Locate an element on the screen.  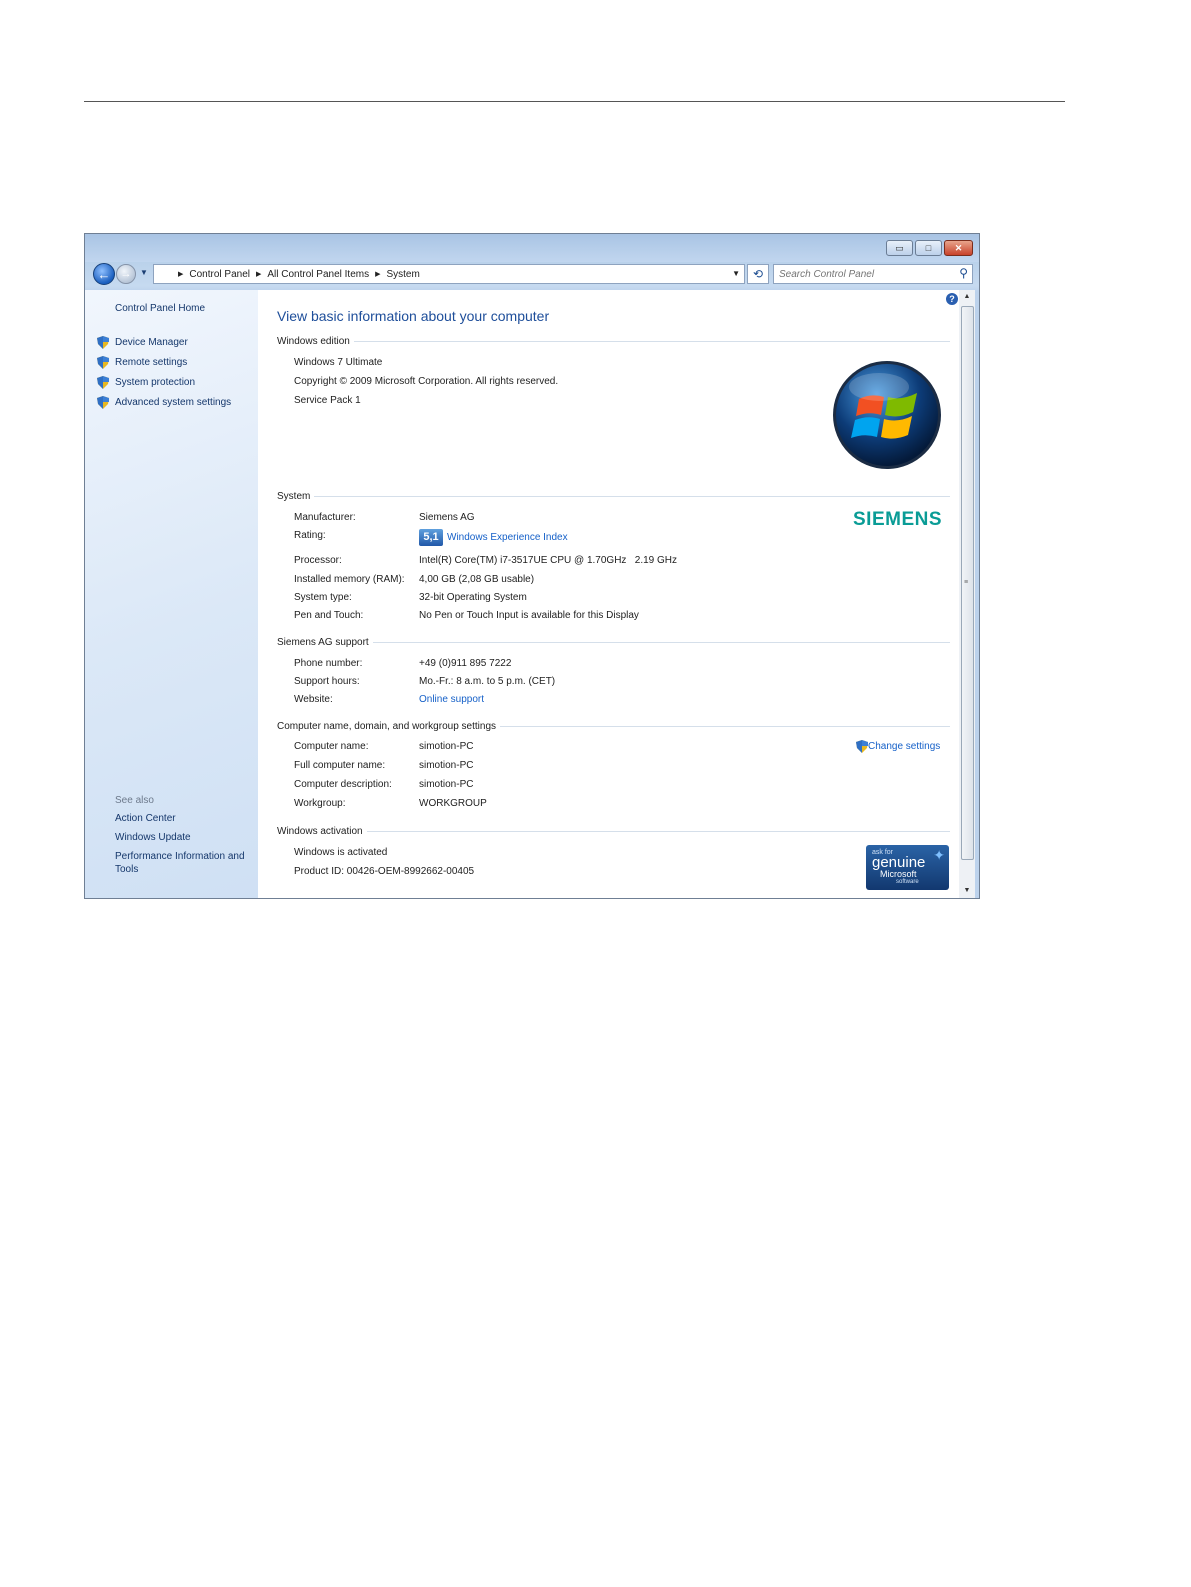
full-computer-name-value: simotion-PC is located at coordinates (446, 765).